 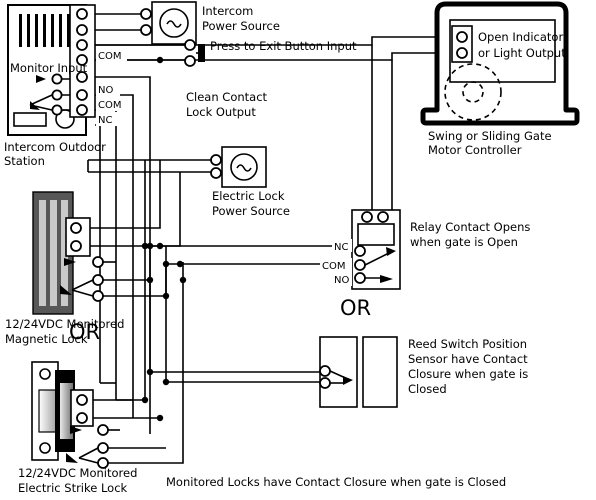 I want to click on relay-label-1: Relay Contact Opens, so click(x=470, y=227).